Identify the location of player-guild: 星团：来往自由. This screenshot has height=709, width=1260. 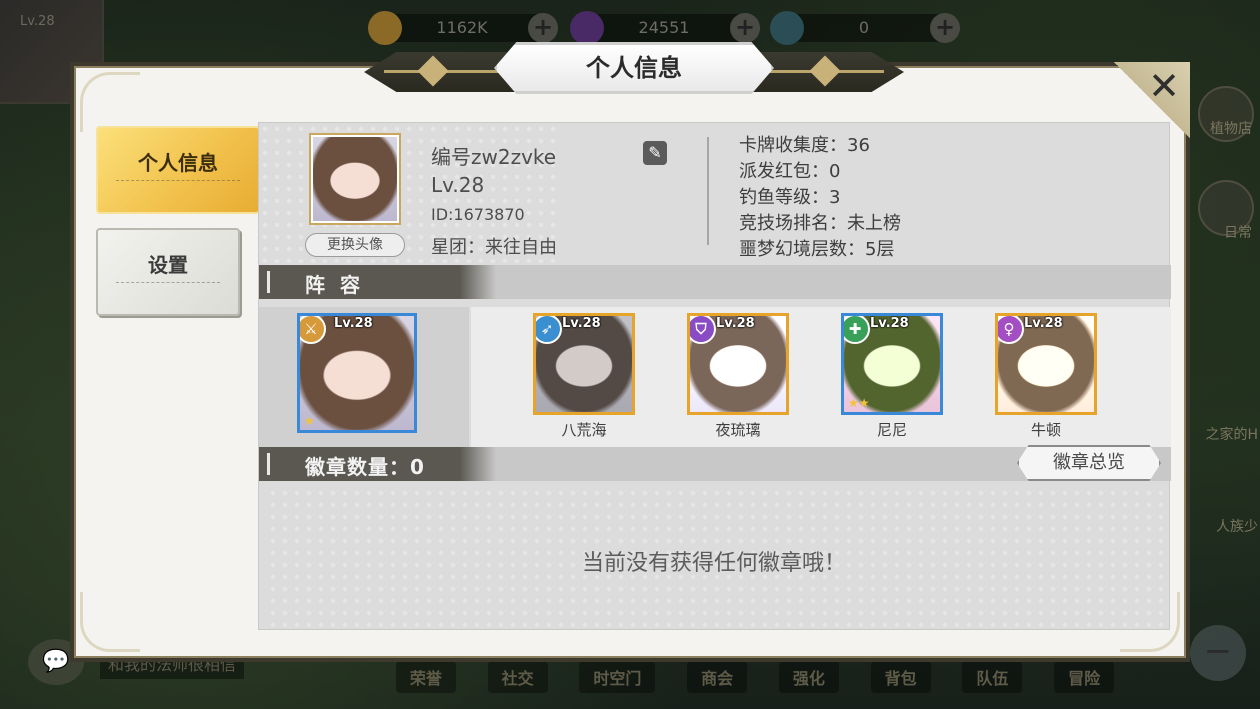
(494, 247).